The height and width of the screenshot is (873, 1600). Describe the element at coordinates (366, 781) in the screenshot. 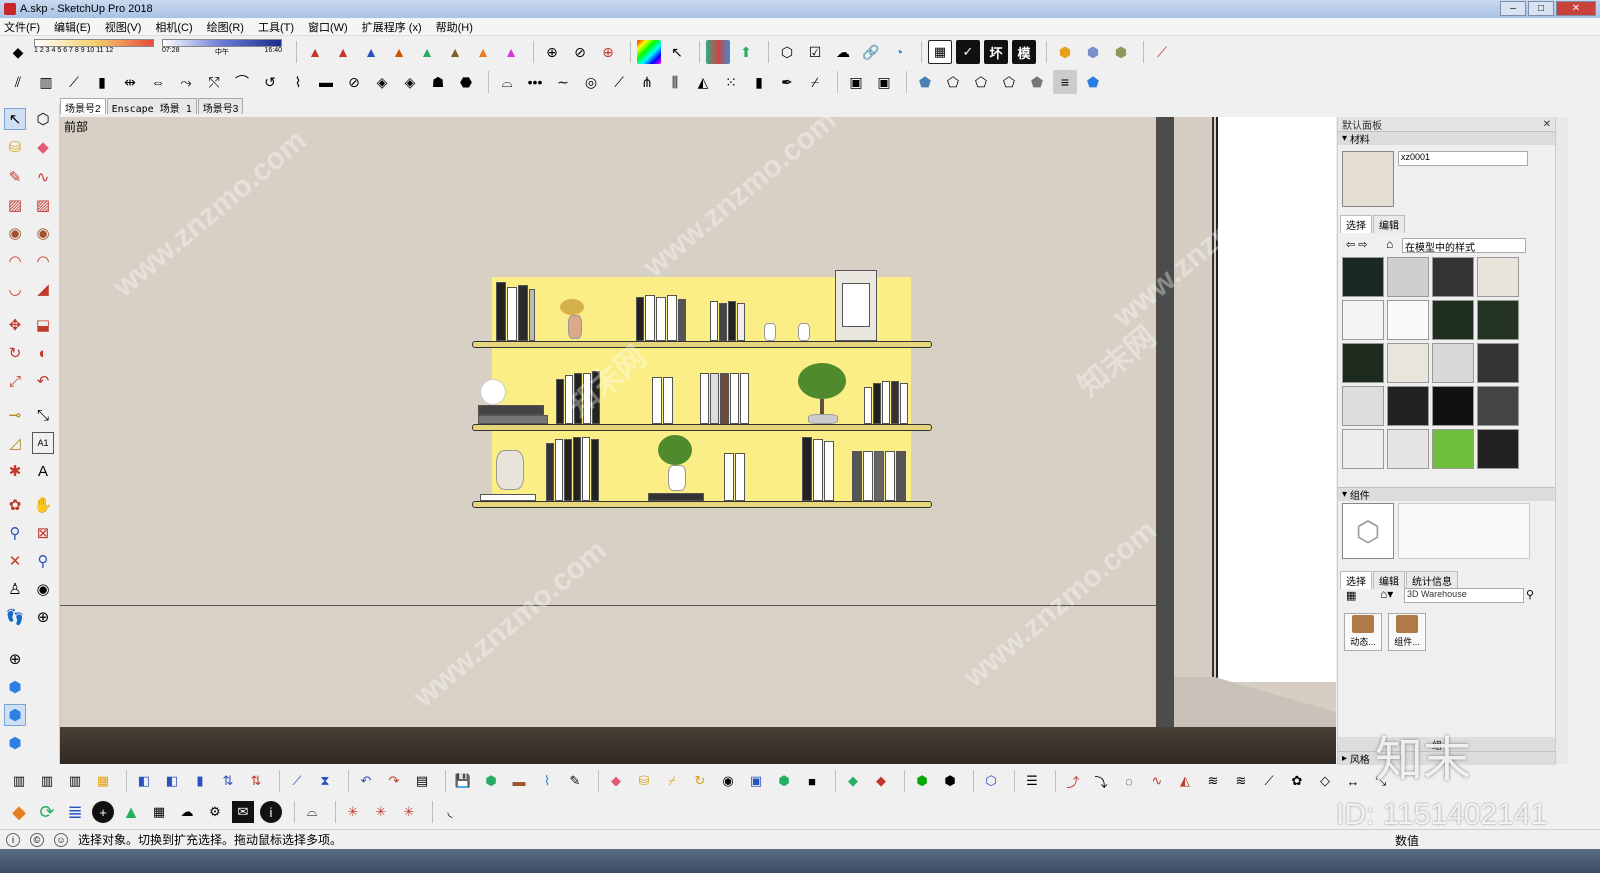

I see `undo-icon: ↶` at that location.